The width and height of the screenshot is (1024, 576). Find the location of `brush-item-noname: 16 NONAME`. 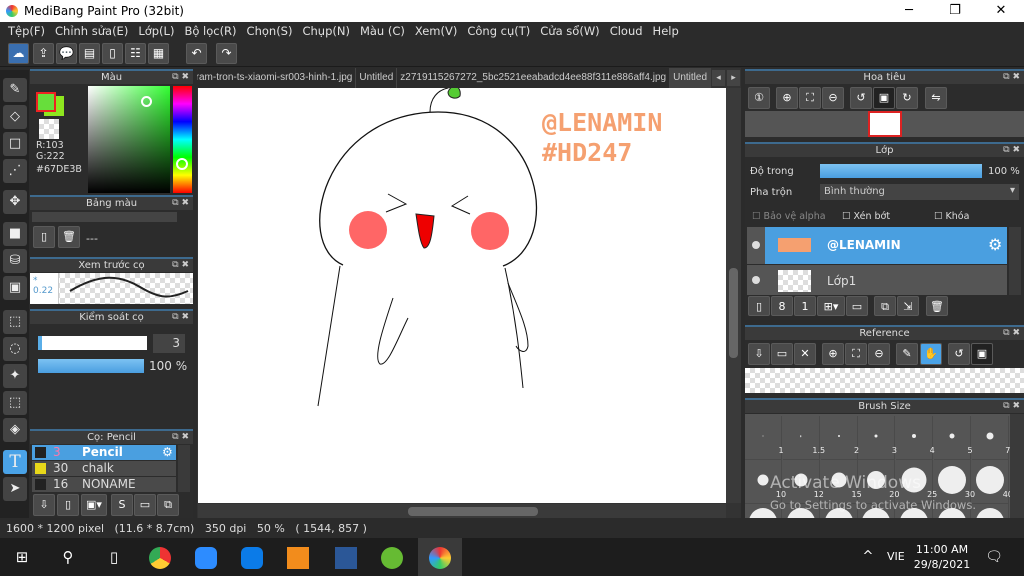

brush-item-noname: 16 NONAME is located at coordinates (104, 484).